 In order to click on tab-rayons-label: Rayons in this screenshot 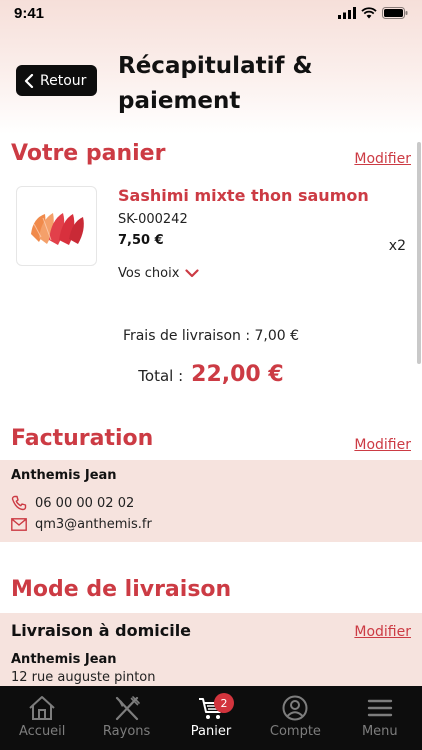, I will do `click(126, 731)`.